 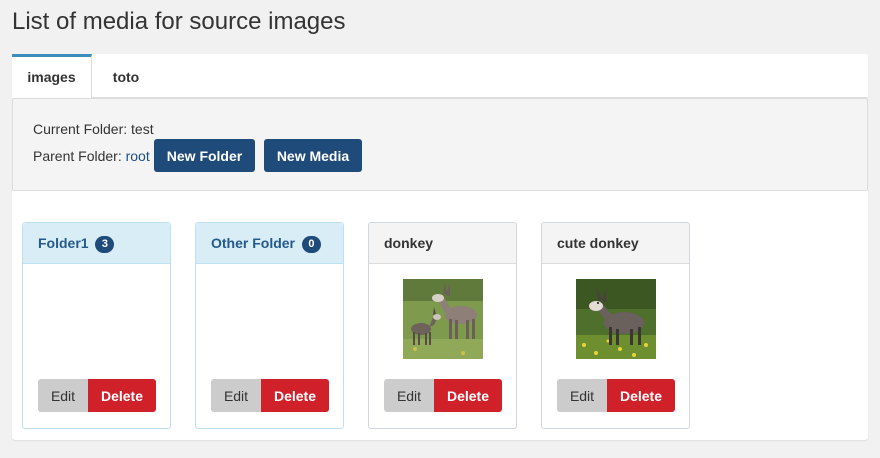 I want to click on media-name: cute donkey, so click(x=598, y=243).